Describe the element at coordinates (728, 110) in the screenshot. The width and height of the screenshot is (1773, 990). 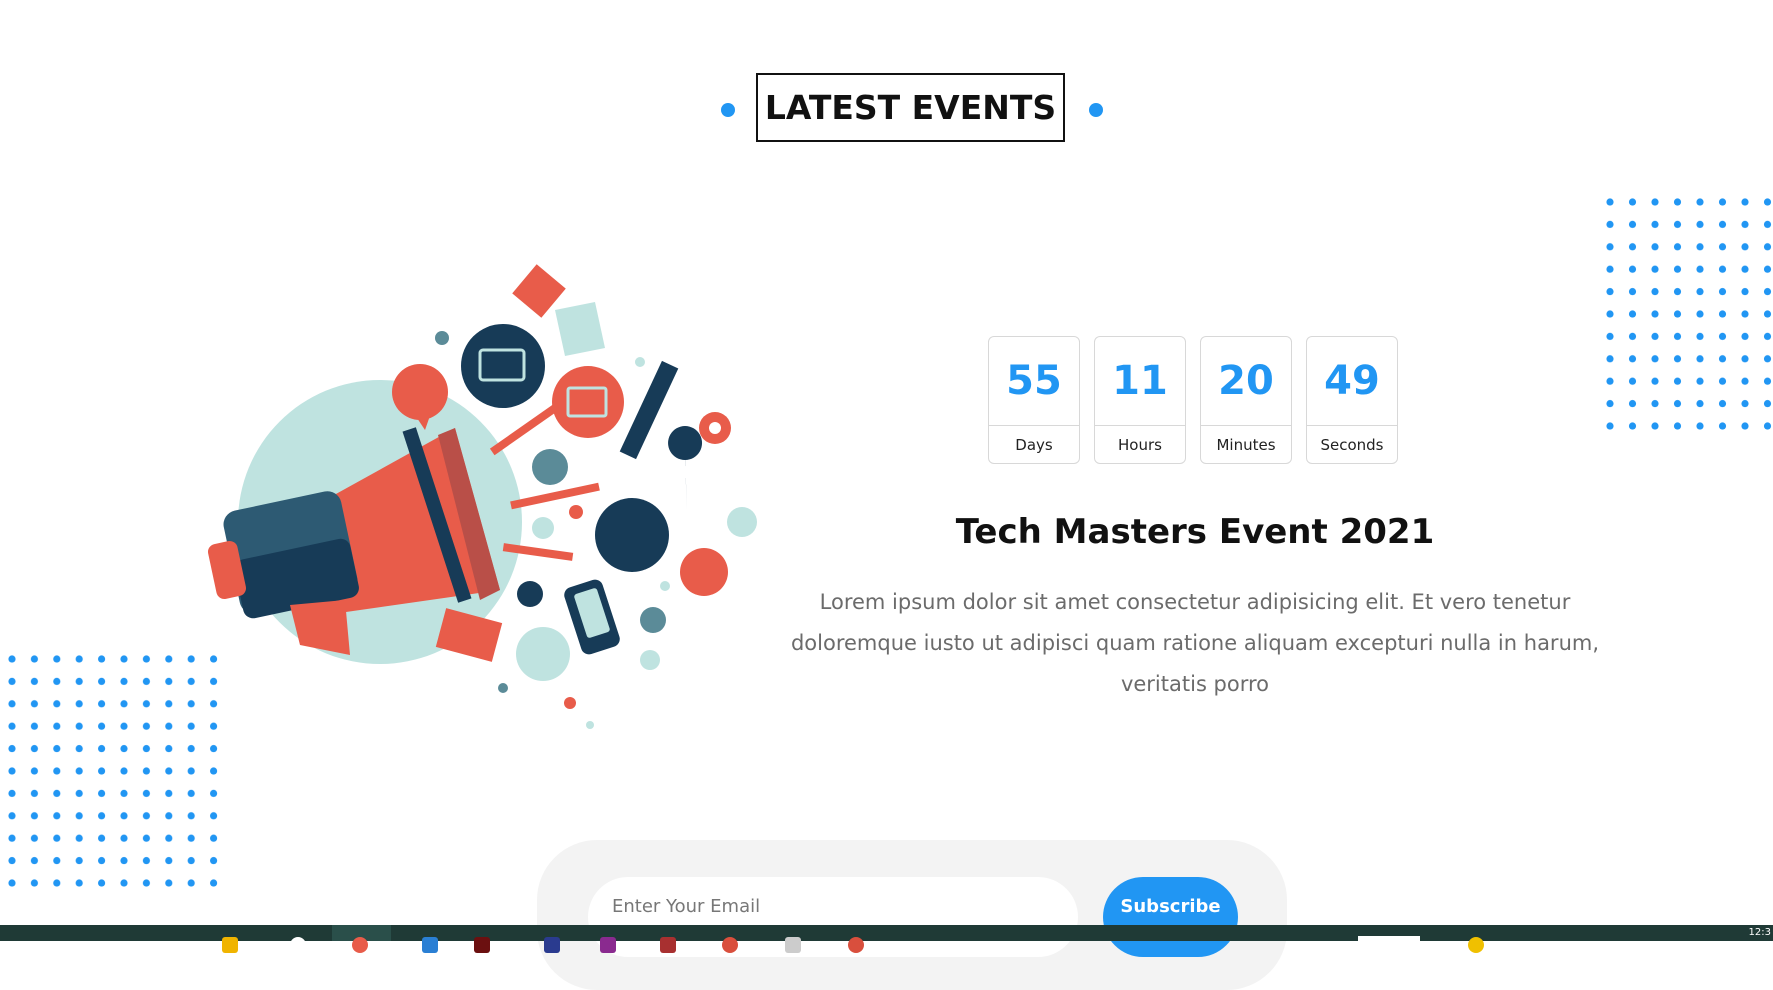
I see `title-dot-left` at that location.